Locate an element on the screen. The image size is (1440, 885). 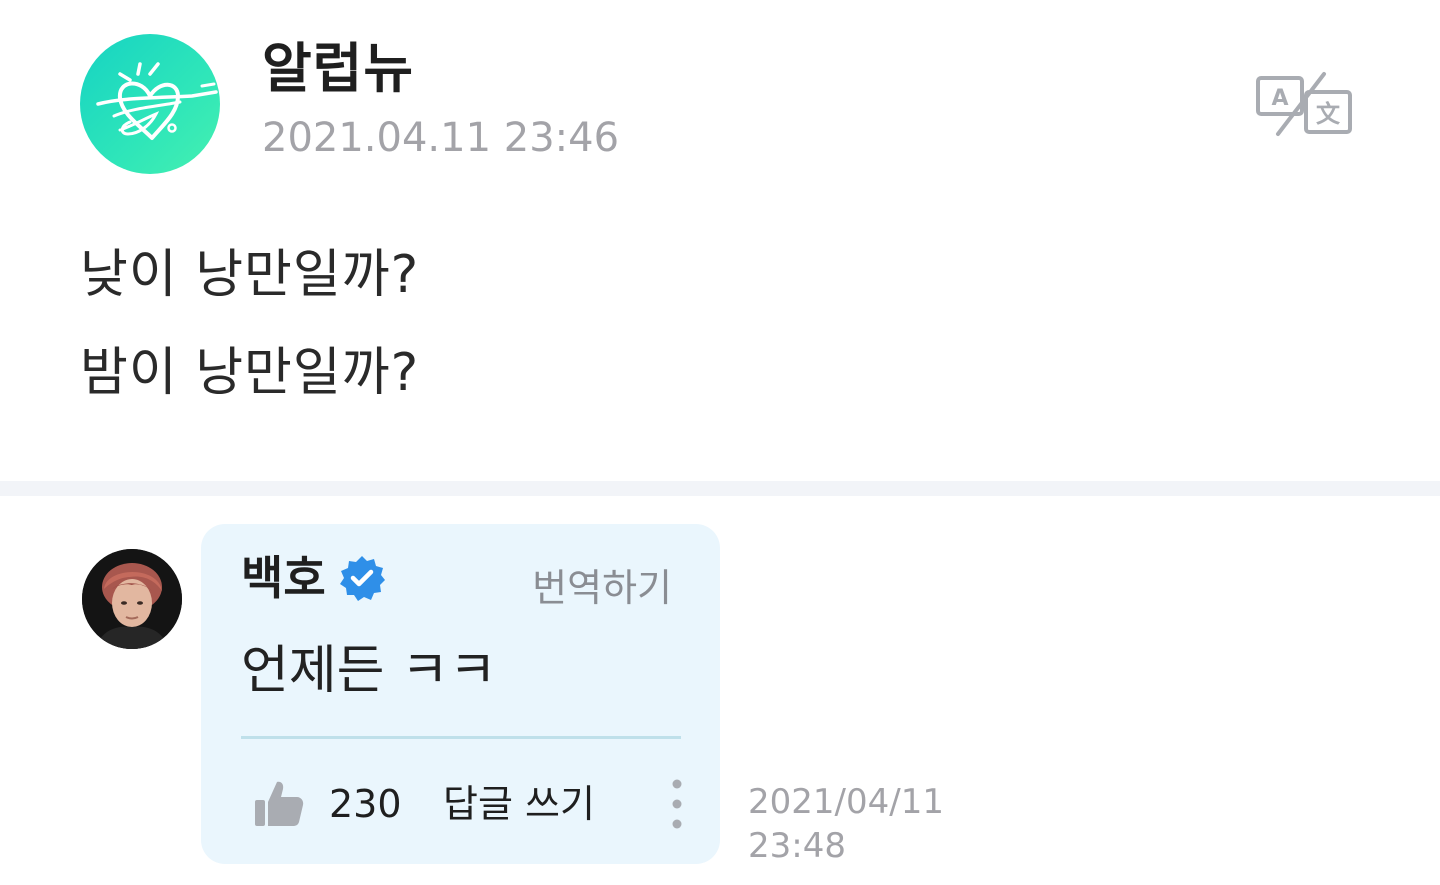
comment-date: 2021/04/11 is located at coordinates (846, 802).